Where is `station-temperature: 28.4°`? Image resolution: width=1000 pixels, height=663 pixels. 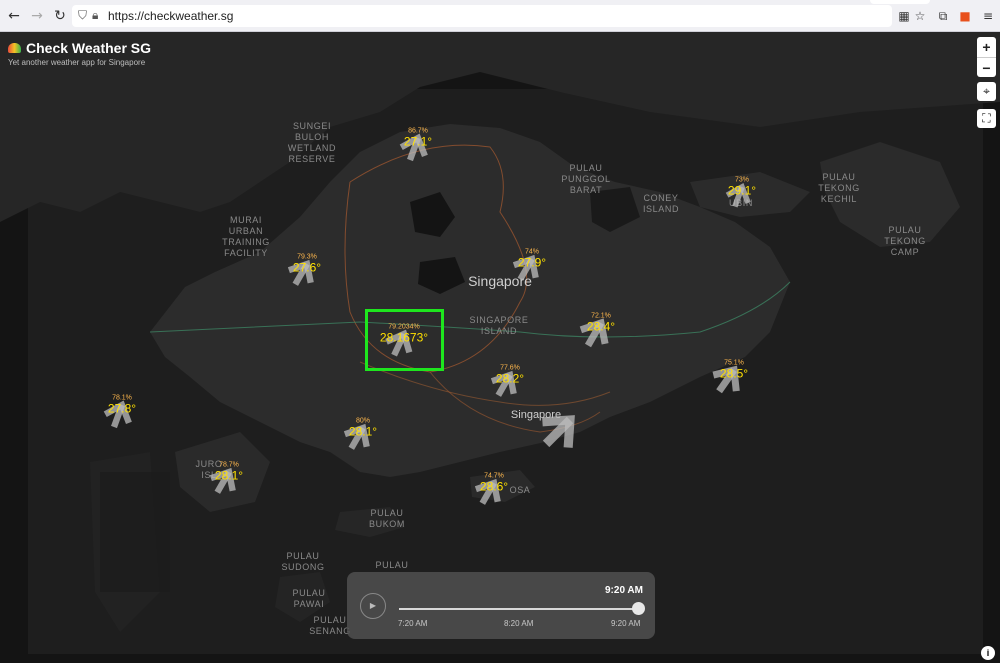 station-temperature: 28.4° is located at coordinates (601, 326).